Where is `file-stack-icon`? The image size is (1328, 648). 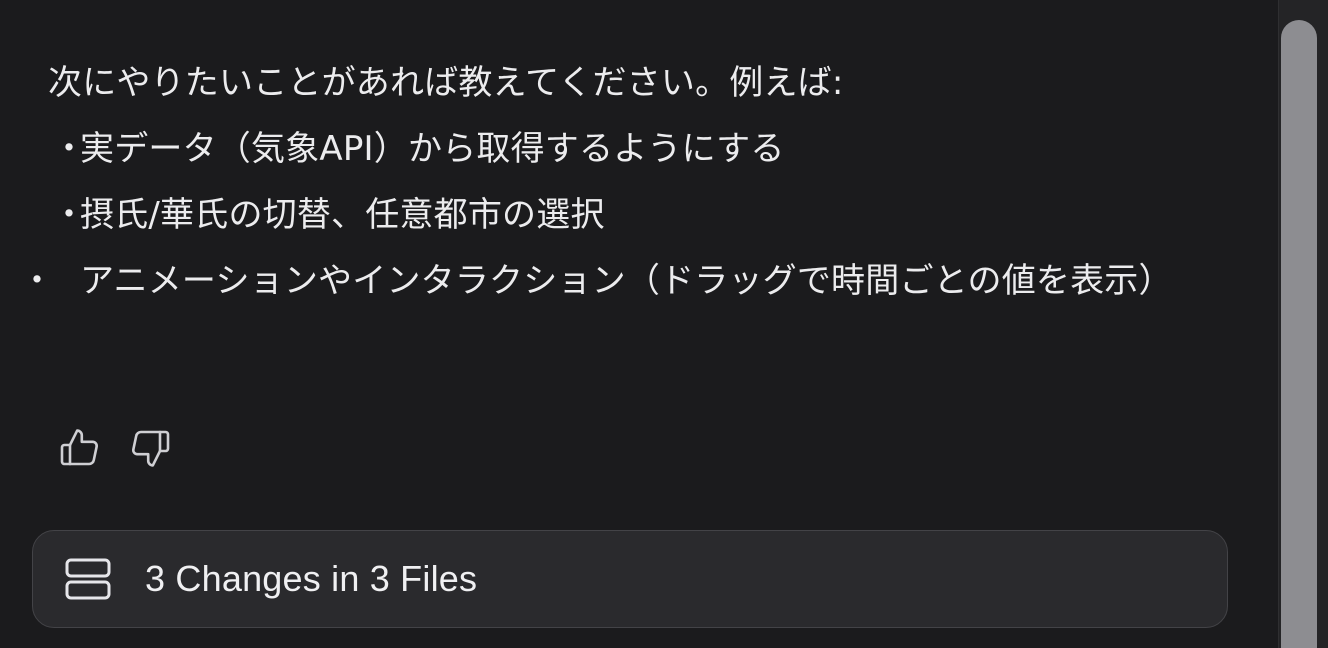
file-stack-icon is located at coordinates (88, 579).